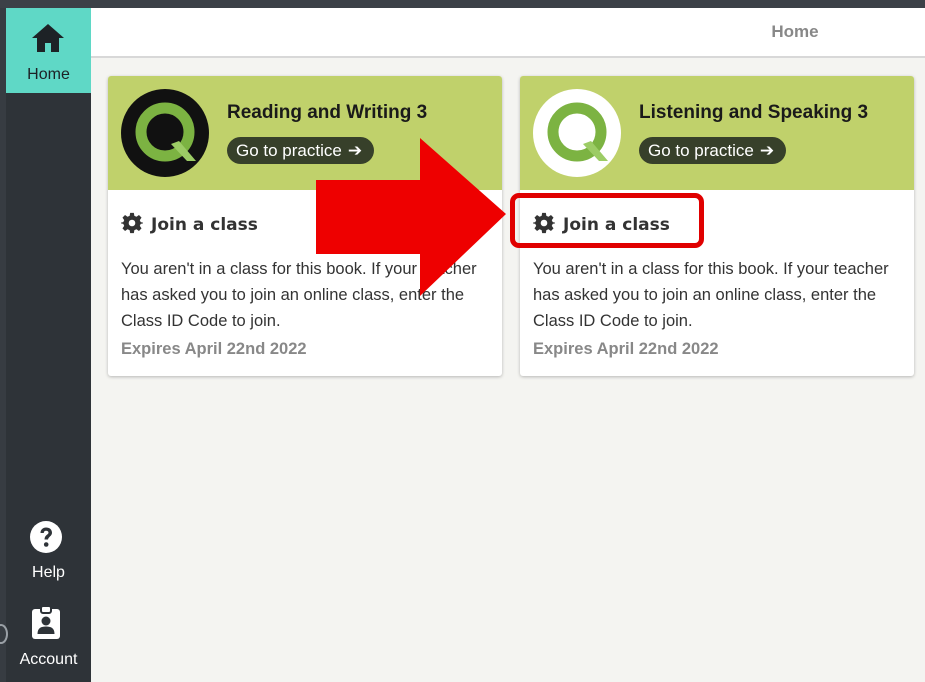 The image size is (925, 682). Describe the element at coordinates (607, 220) in the screenshot. I see `annotation-highlight-box` at that location.